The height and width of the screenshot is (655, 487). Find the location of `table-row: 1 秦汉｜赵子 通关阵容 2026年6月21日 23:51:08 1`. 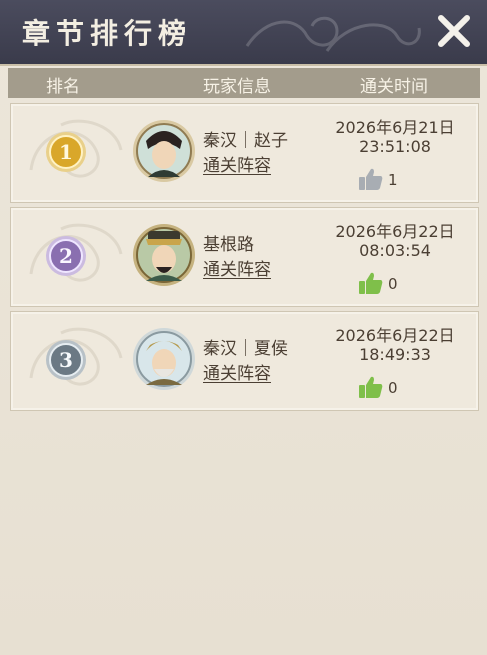

table-row: 1 秦汉｜赵子 通关阵容 2026年6月21日 23:51:08 1 is located at coordinates (244, 153).